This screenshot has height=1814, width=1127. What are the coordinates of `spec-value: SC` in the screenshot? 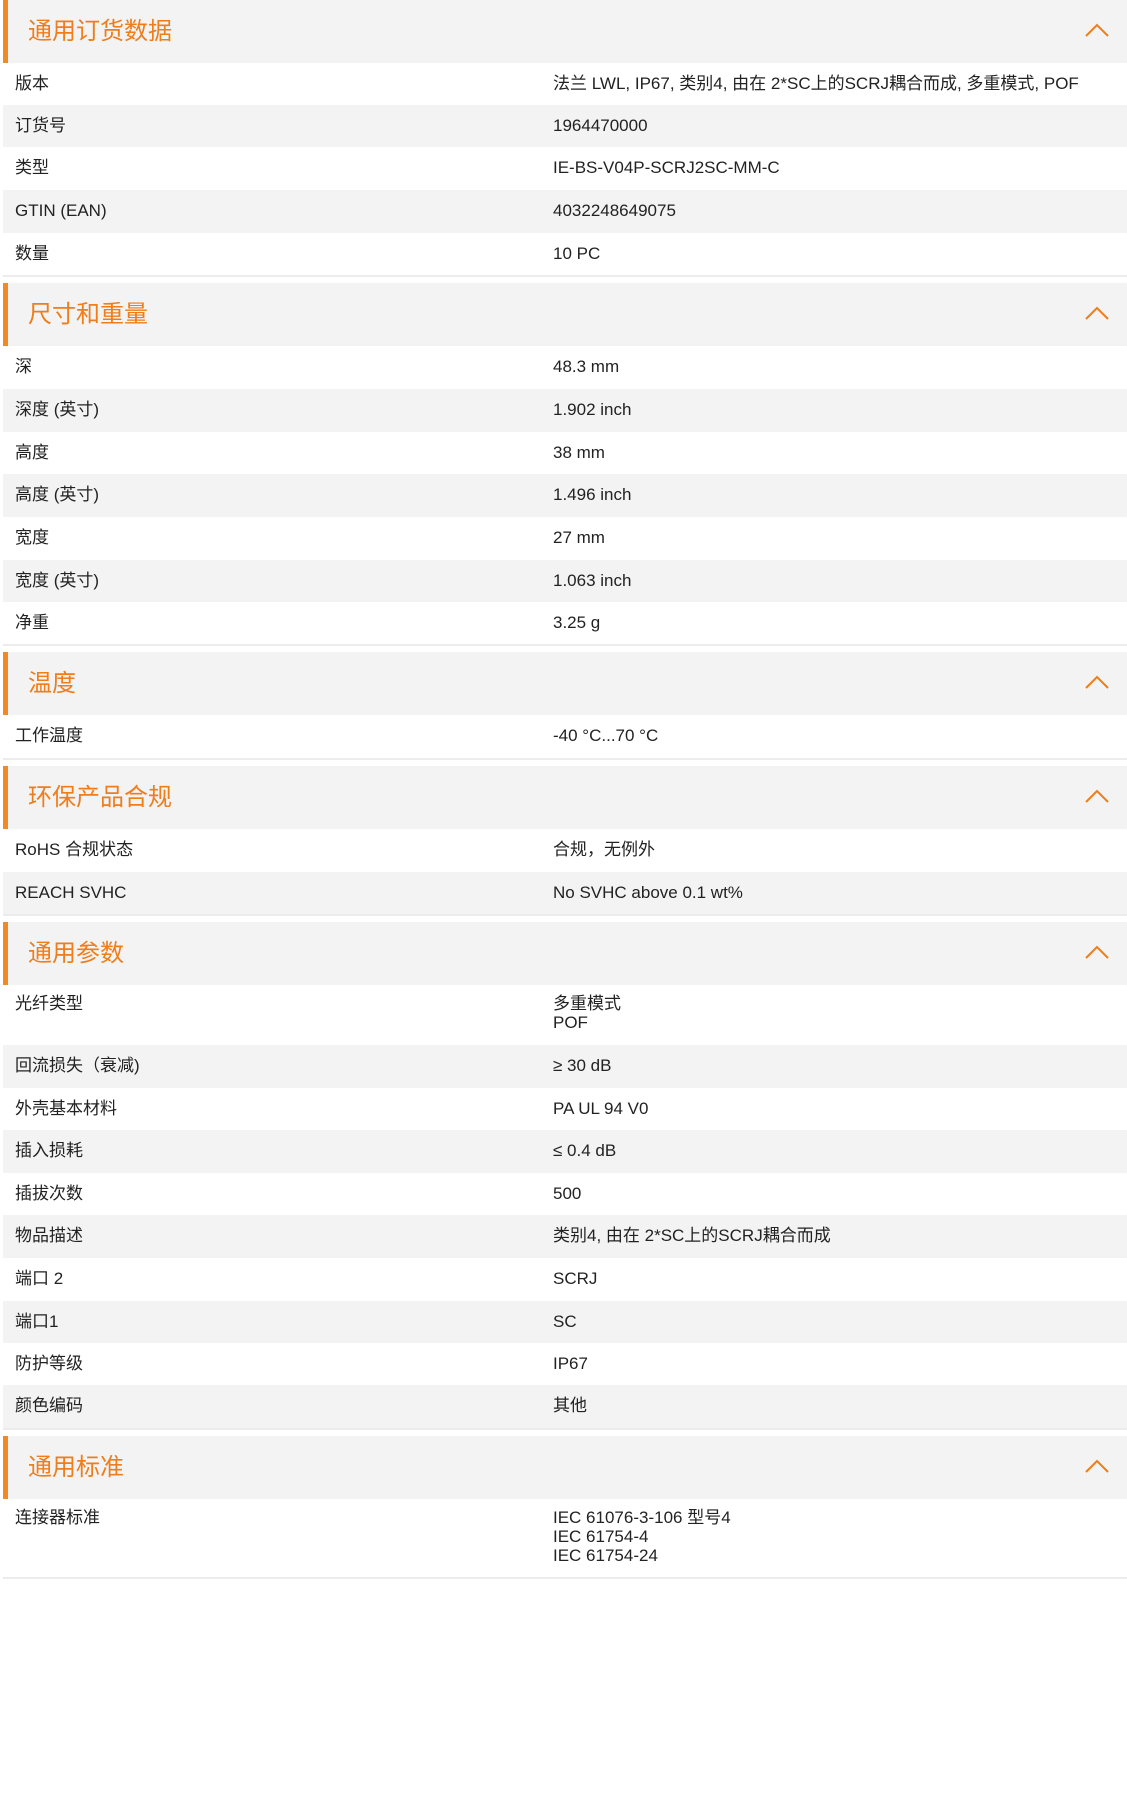 It's located at (565, 1321).